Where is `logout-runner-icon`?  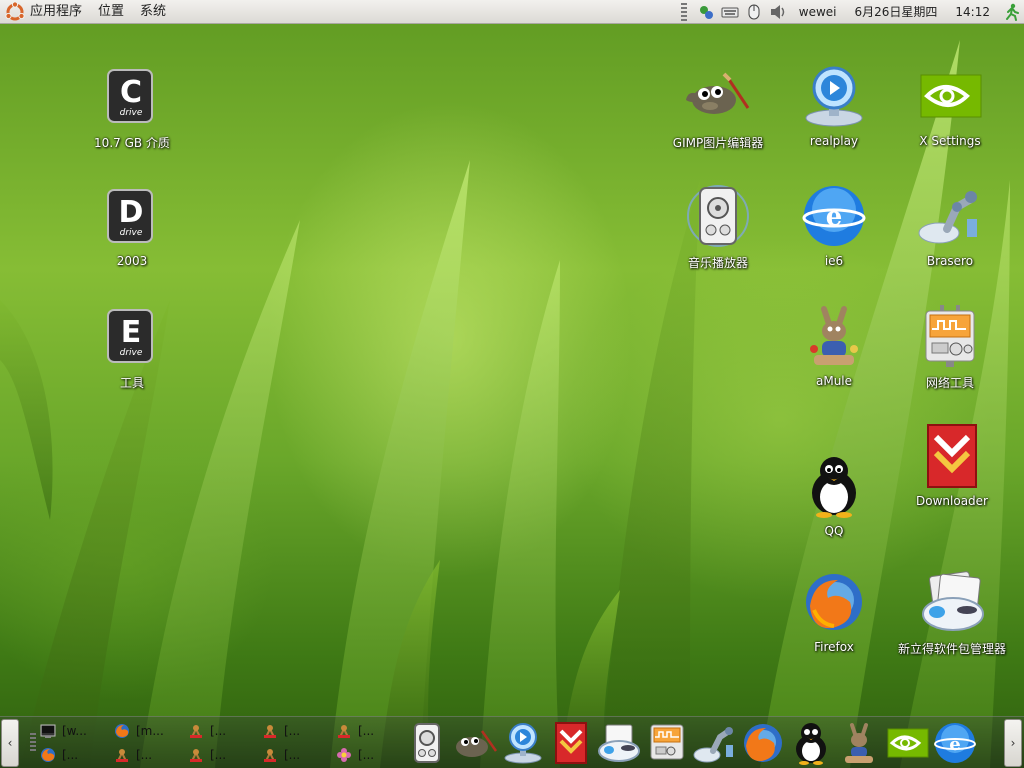 logout-runner-icon is located at coordinates (1011, 12).